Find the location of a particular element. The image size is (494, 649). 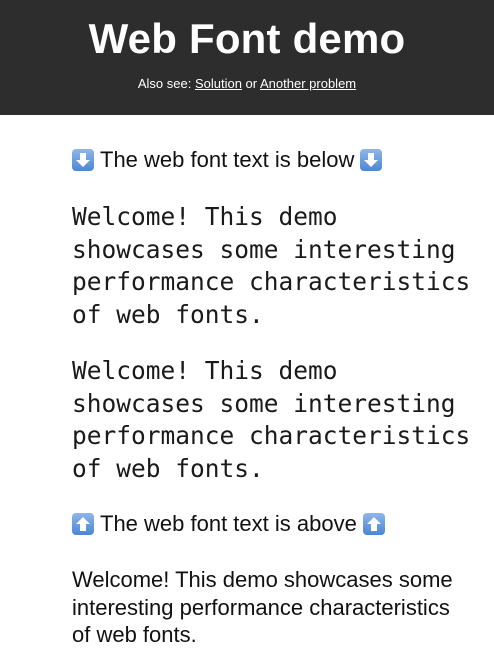

marker-above: The web font text is above is located at coordinates (228, 524).